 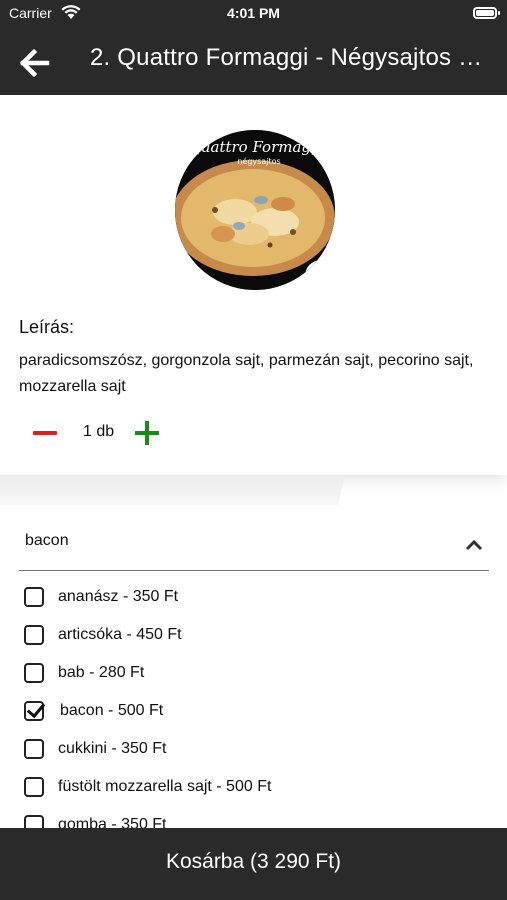 I want to click on extra-item-label: cukkini - 350 Ft, so click(x=112, y=748).